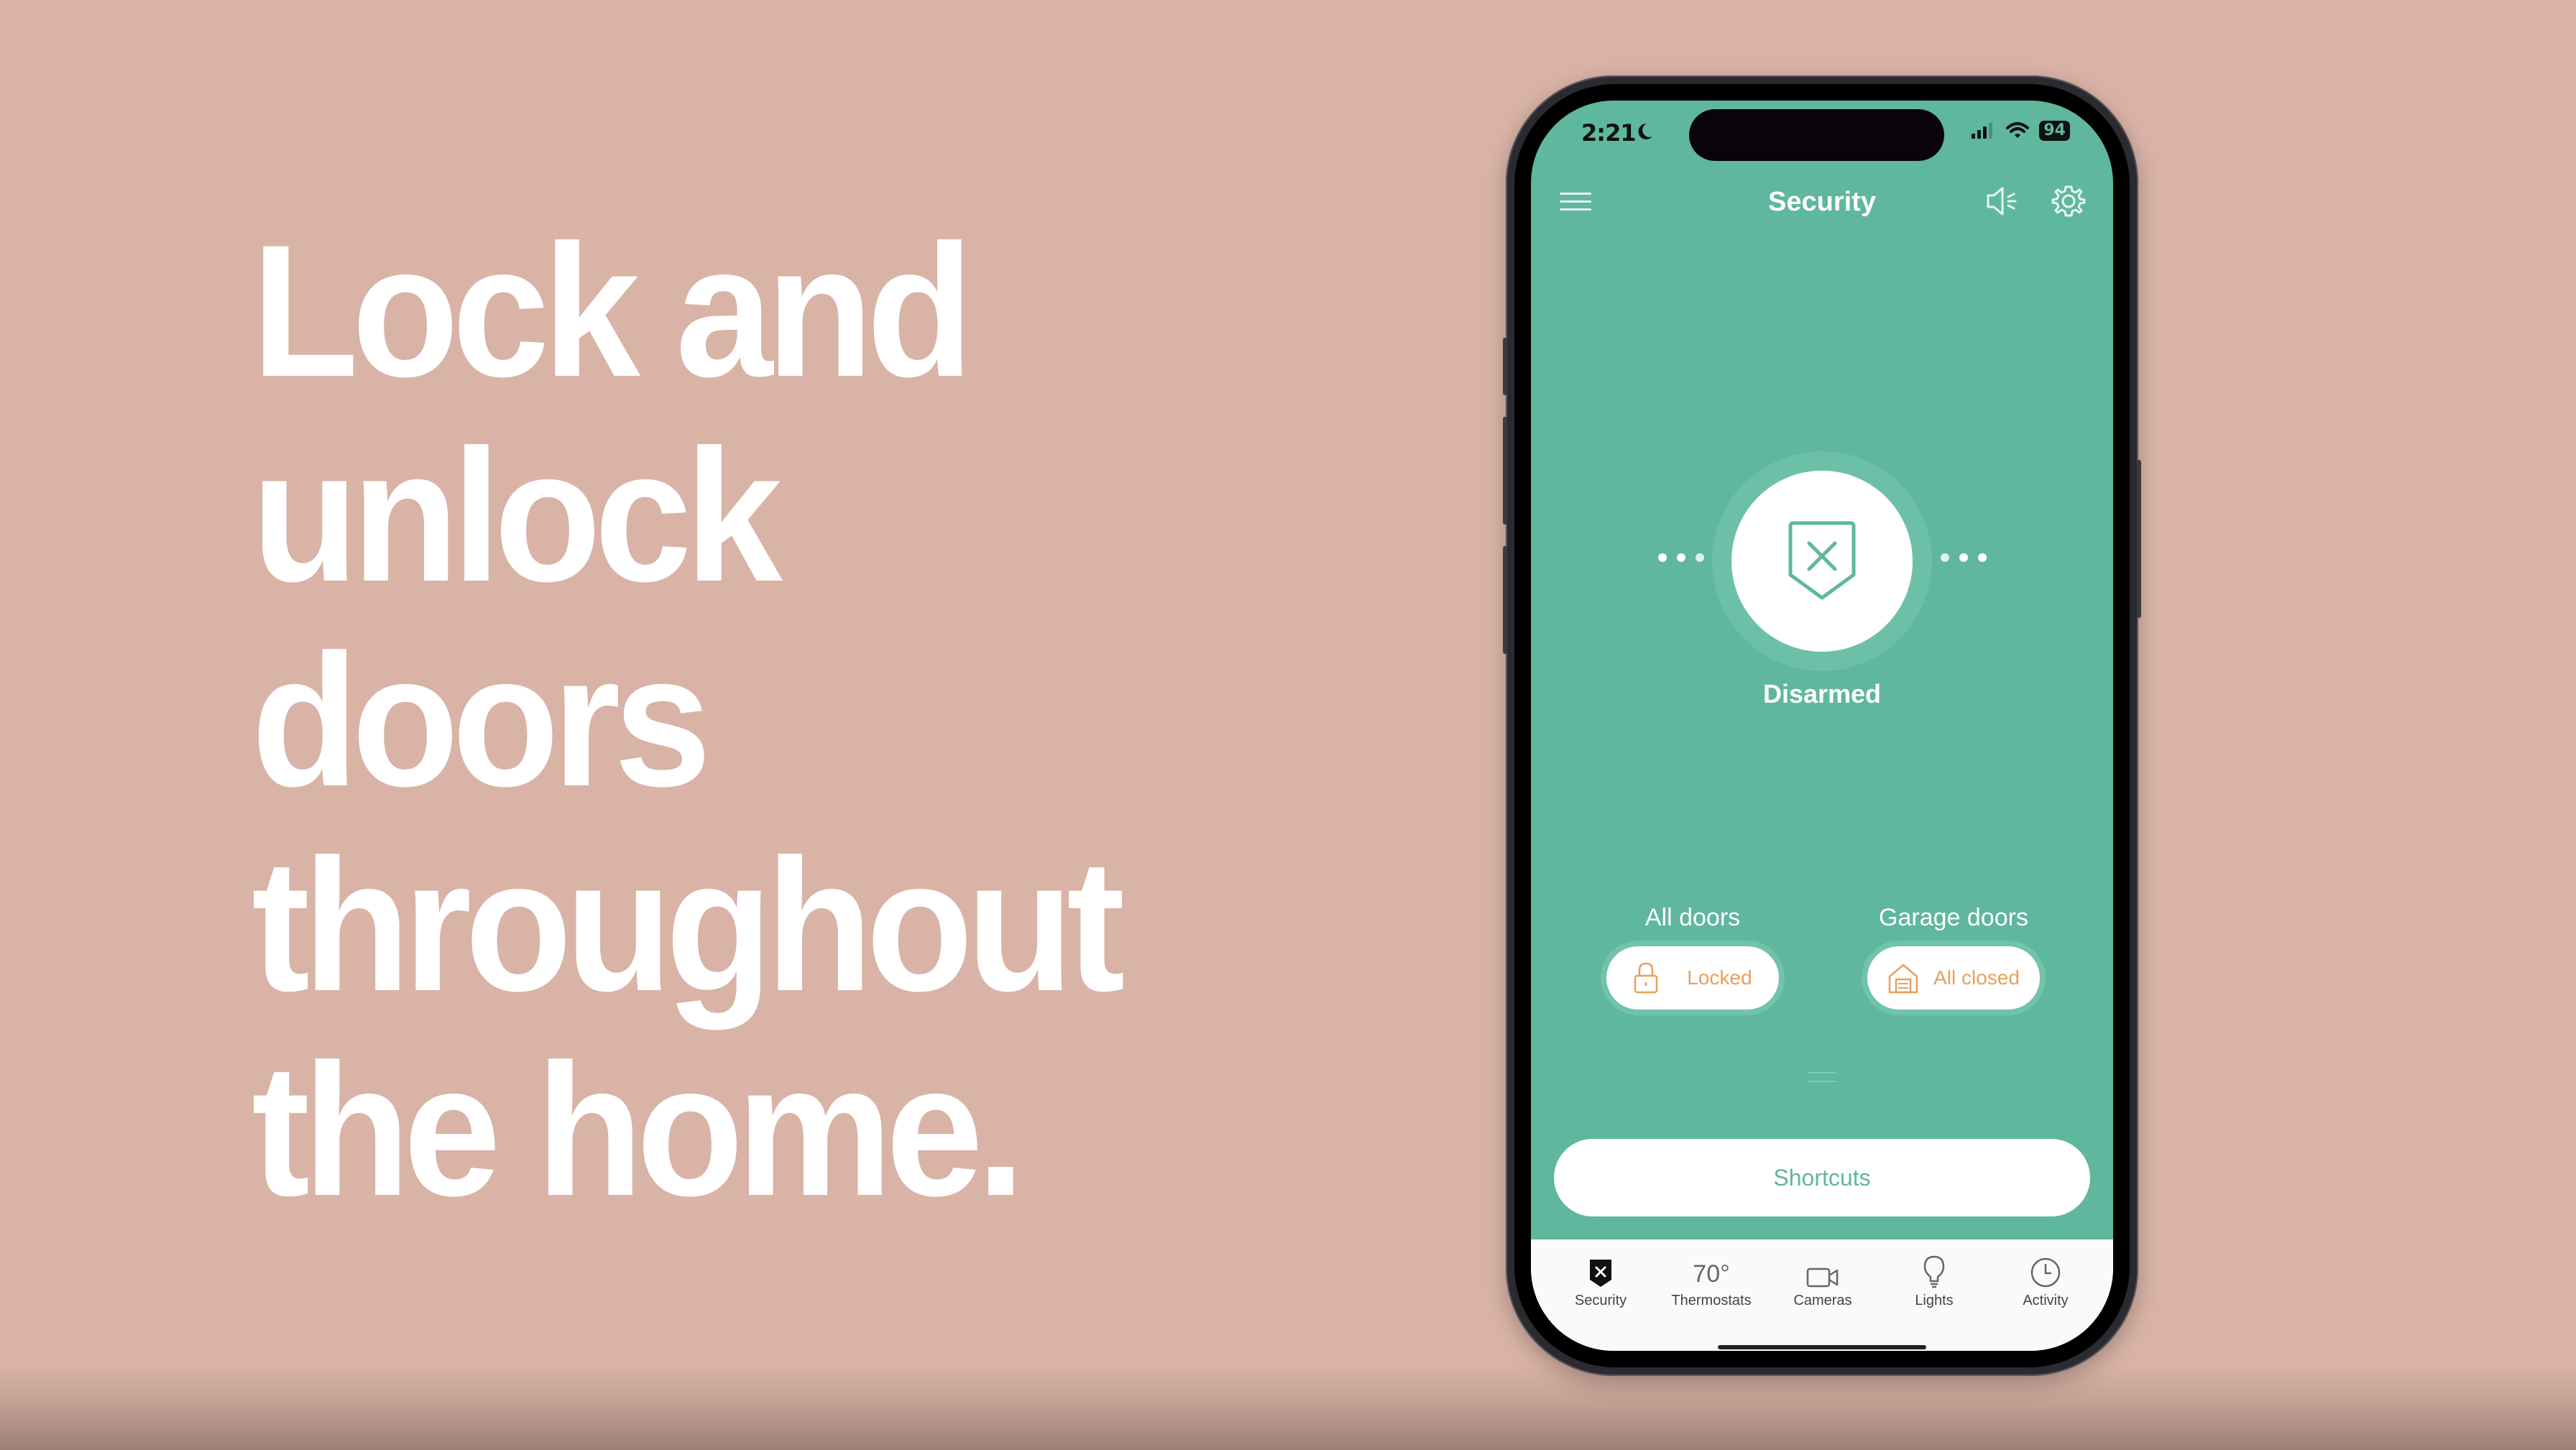 The width and height of the screenshot is (2576, 1450). Describe the element at coordinates (1822, 693) in the screenshot. I see `arm-status-label: Disarmed` at that location.